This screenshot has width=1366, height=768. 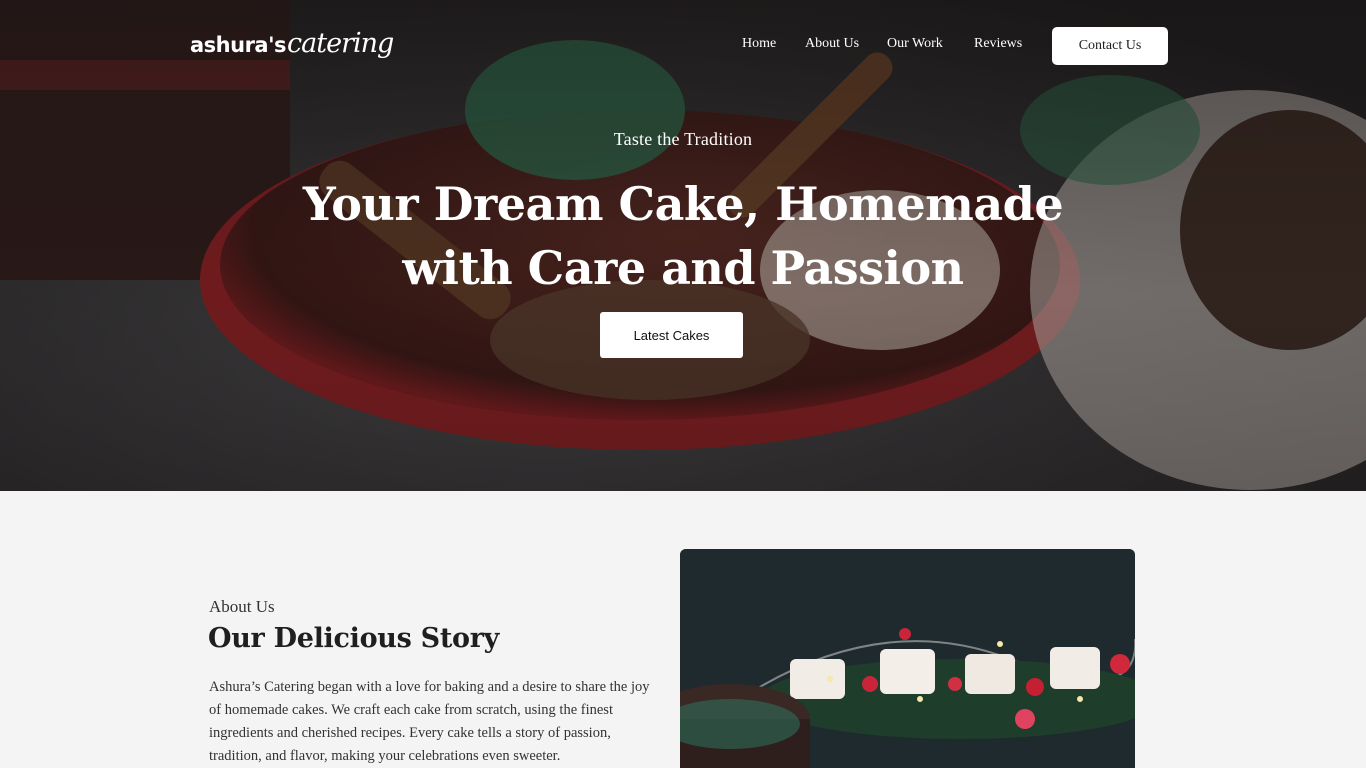 What do you see at coordinates (242, 606) in the screenshot?
I see `about-eyebrow: About Us` at bounding box center [242, 606].